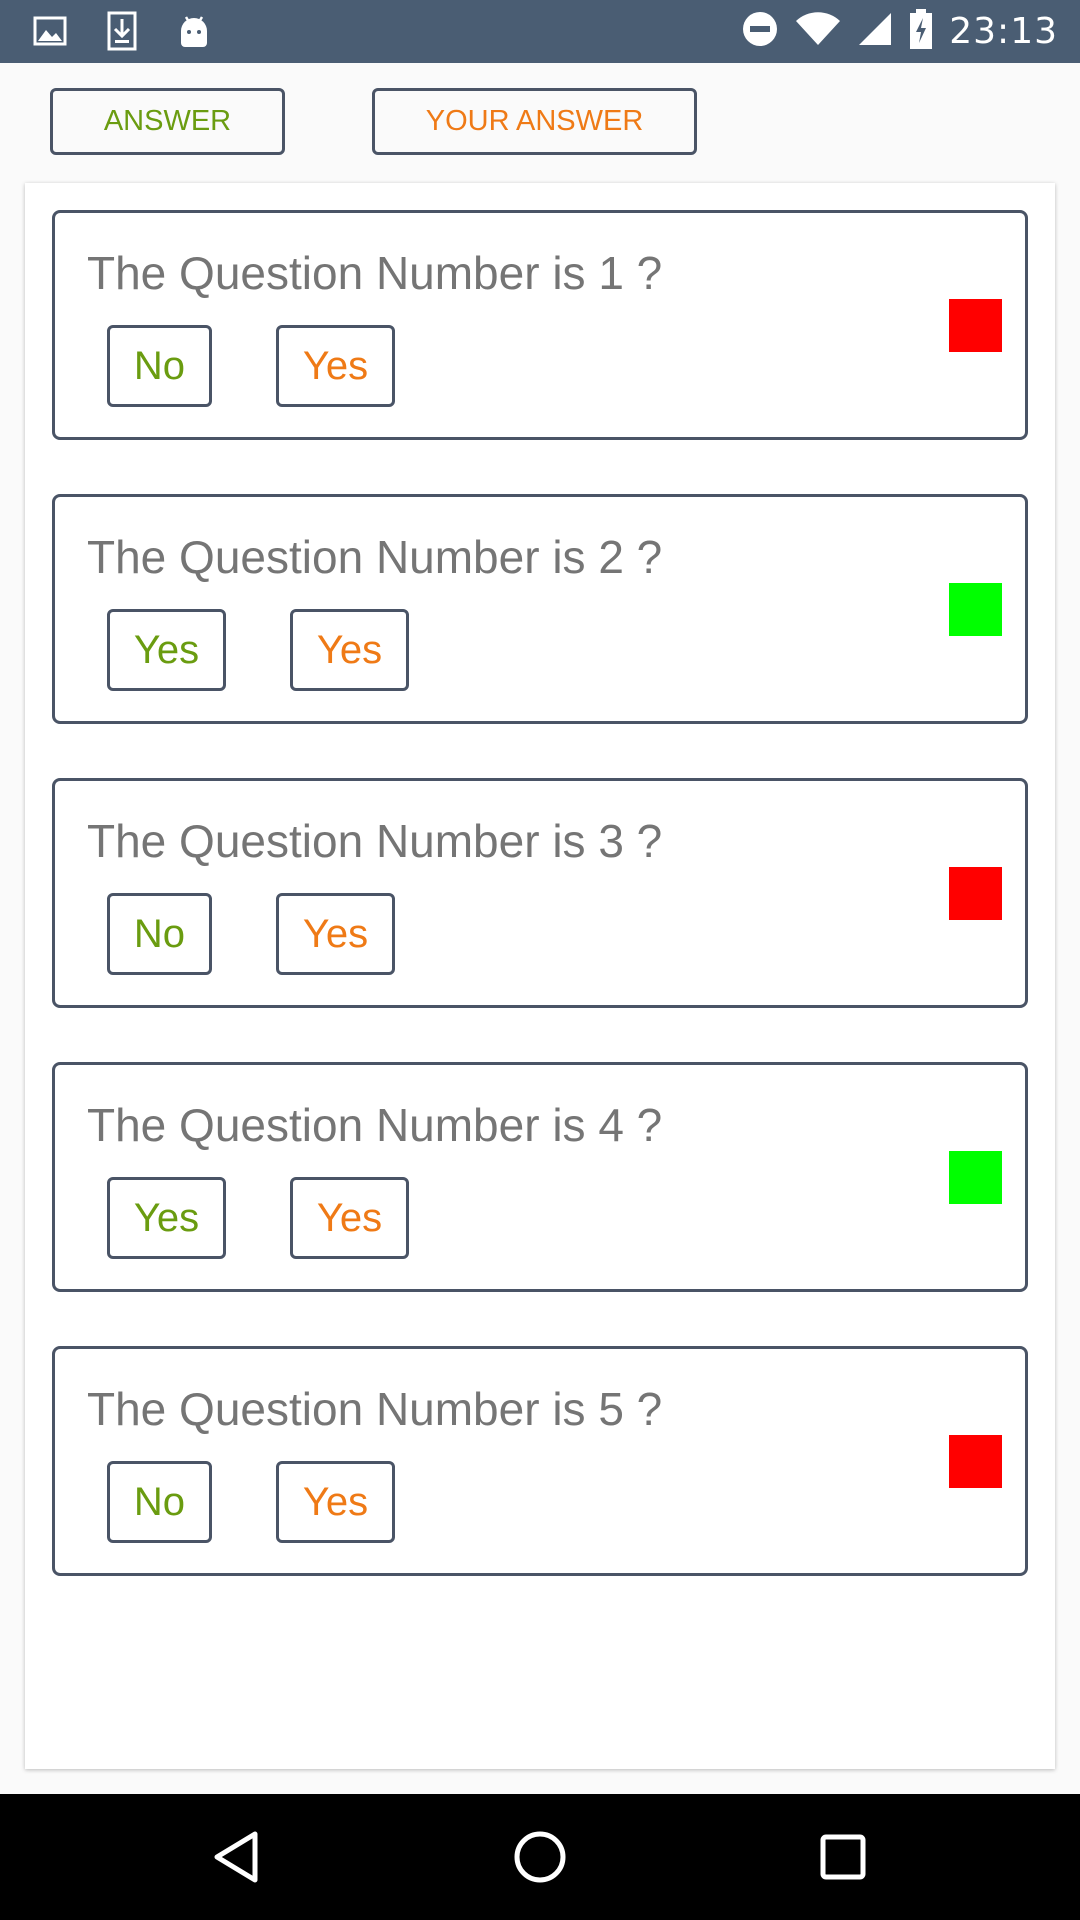 The image size is (1080, 1920). What do you see at coordinates (818, 31) in the screenshot?
I see `wifi-icon` at bounding box center [818, 31].